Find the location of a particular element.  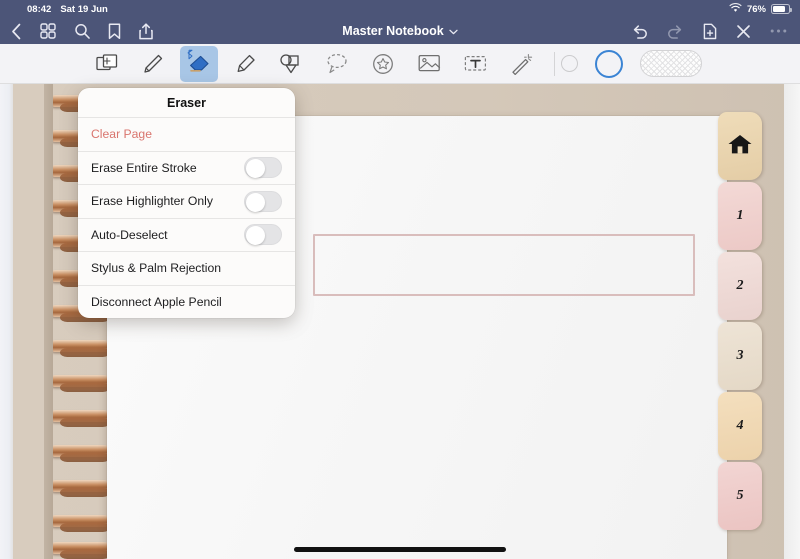

tool-magic-wand is located at coordinates (521, 64).